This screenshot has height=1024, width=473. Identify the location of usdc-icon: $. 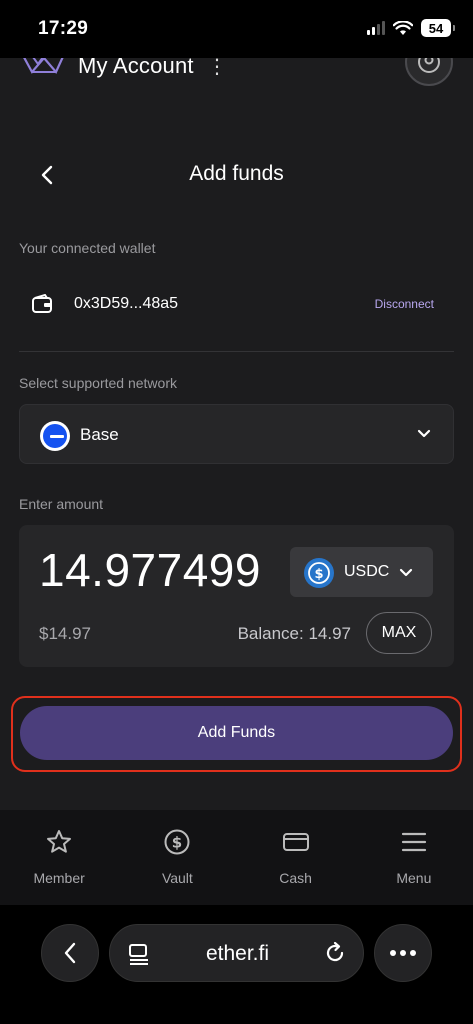
(319, 573).